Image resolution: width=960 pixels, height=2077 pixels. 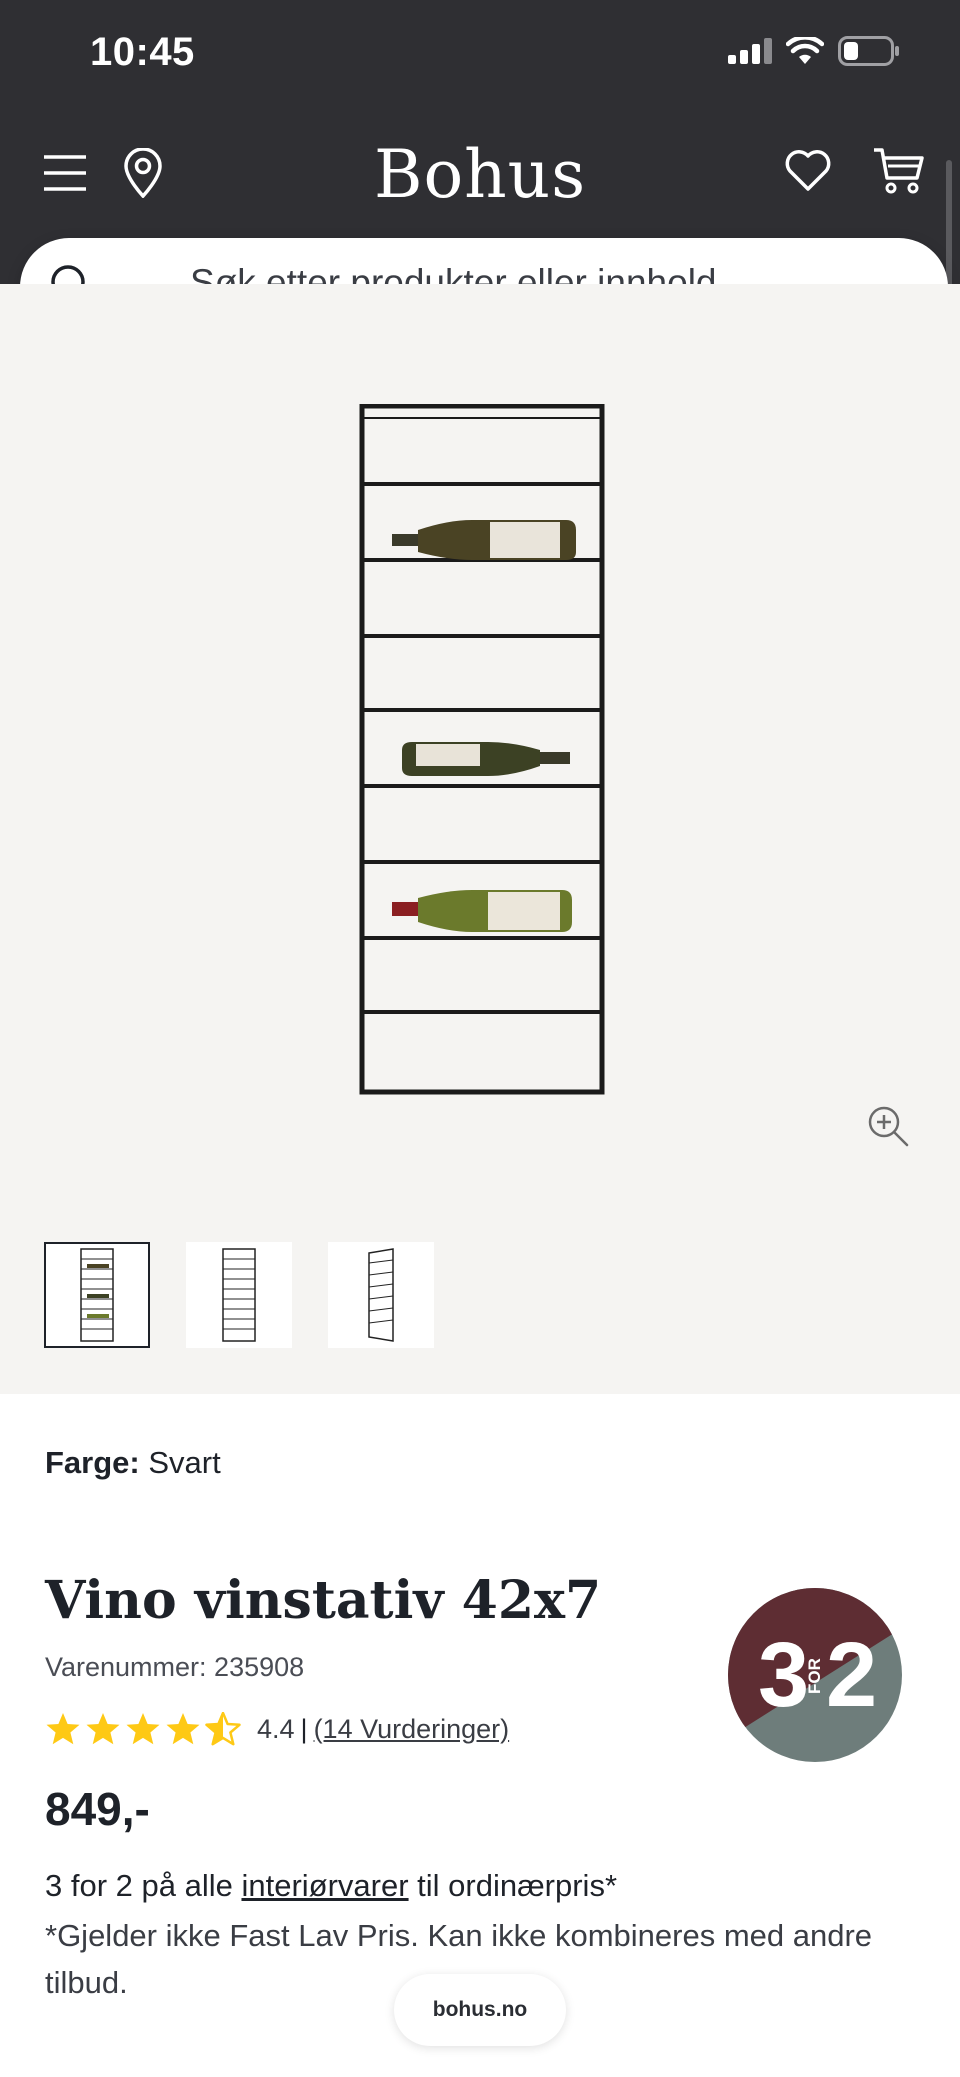 I want to click on zoom-icon, so click(x=888, y=1126).